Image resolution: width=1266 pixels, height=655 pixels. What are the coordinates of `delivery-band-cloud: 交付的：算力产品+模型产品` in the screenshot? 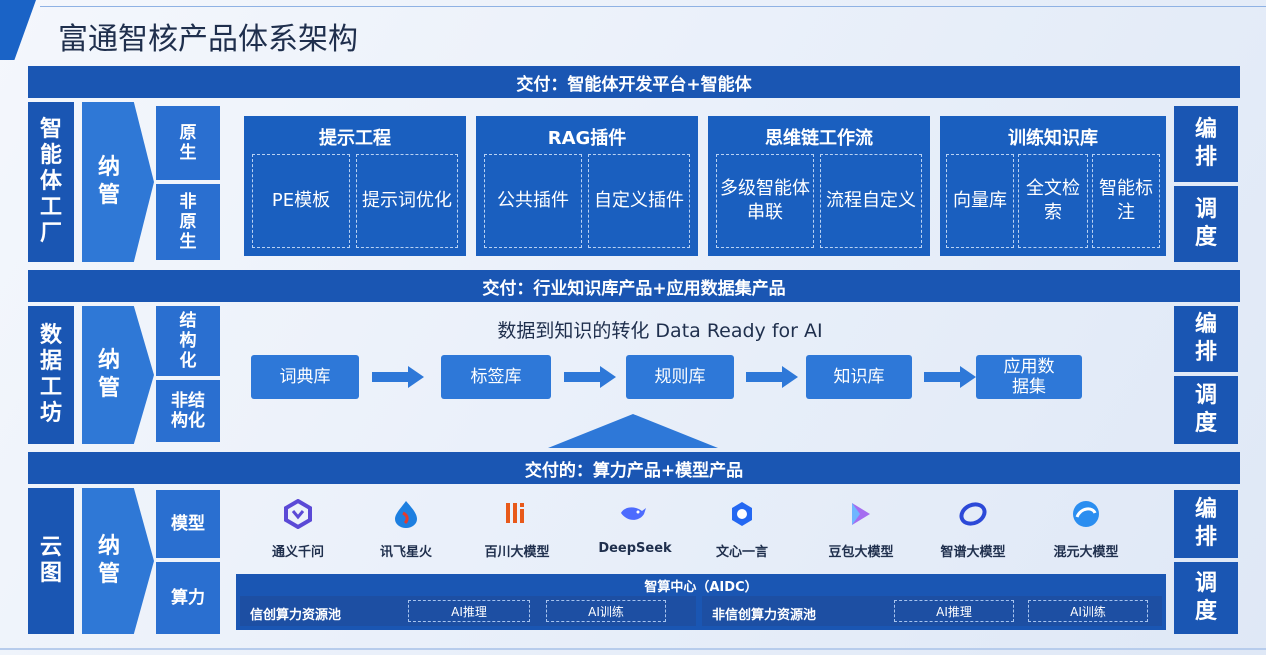 It's located at (634, 468).